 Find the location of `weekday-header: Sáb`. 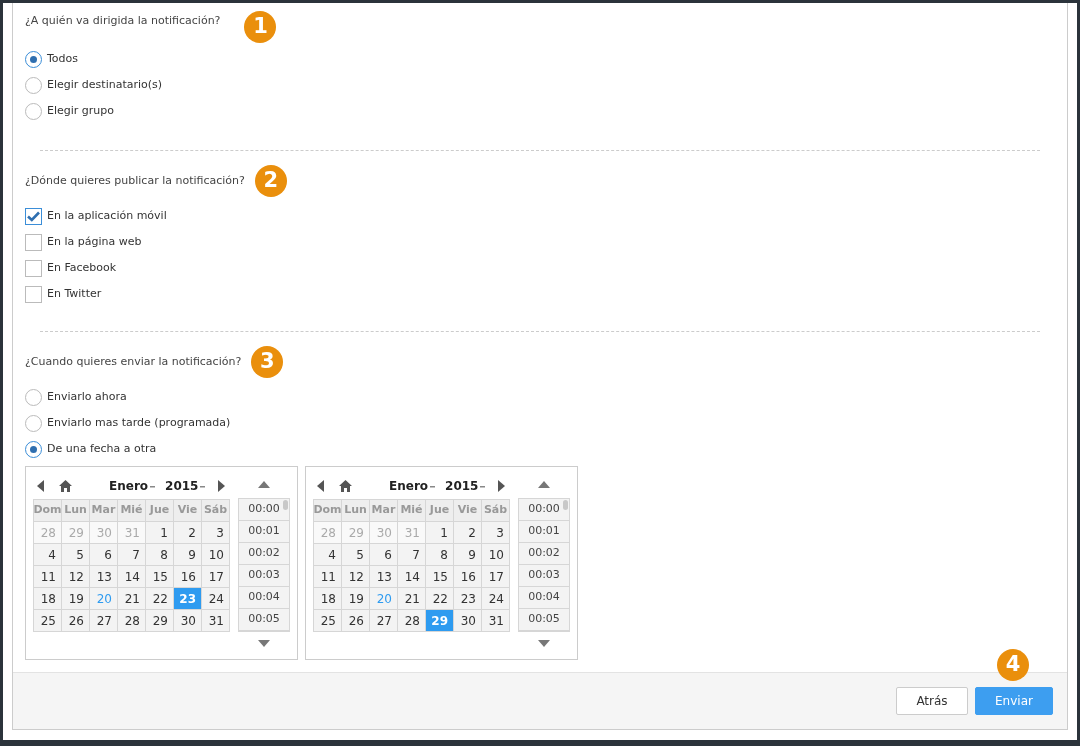

weekday-header: Sáb is located at coordinates (496, 511).